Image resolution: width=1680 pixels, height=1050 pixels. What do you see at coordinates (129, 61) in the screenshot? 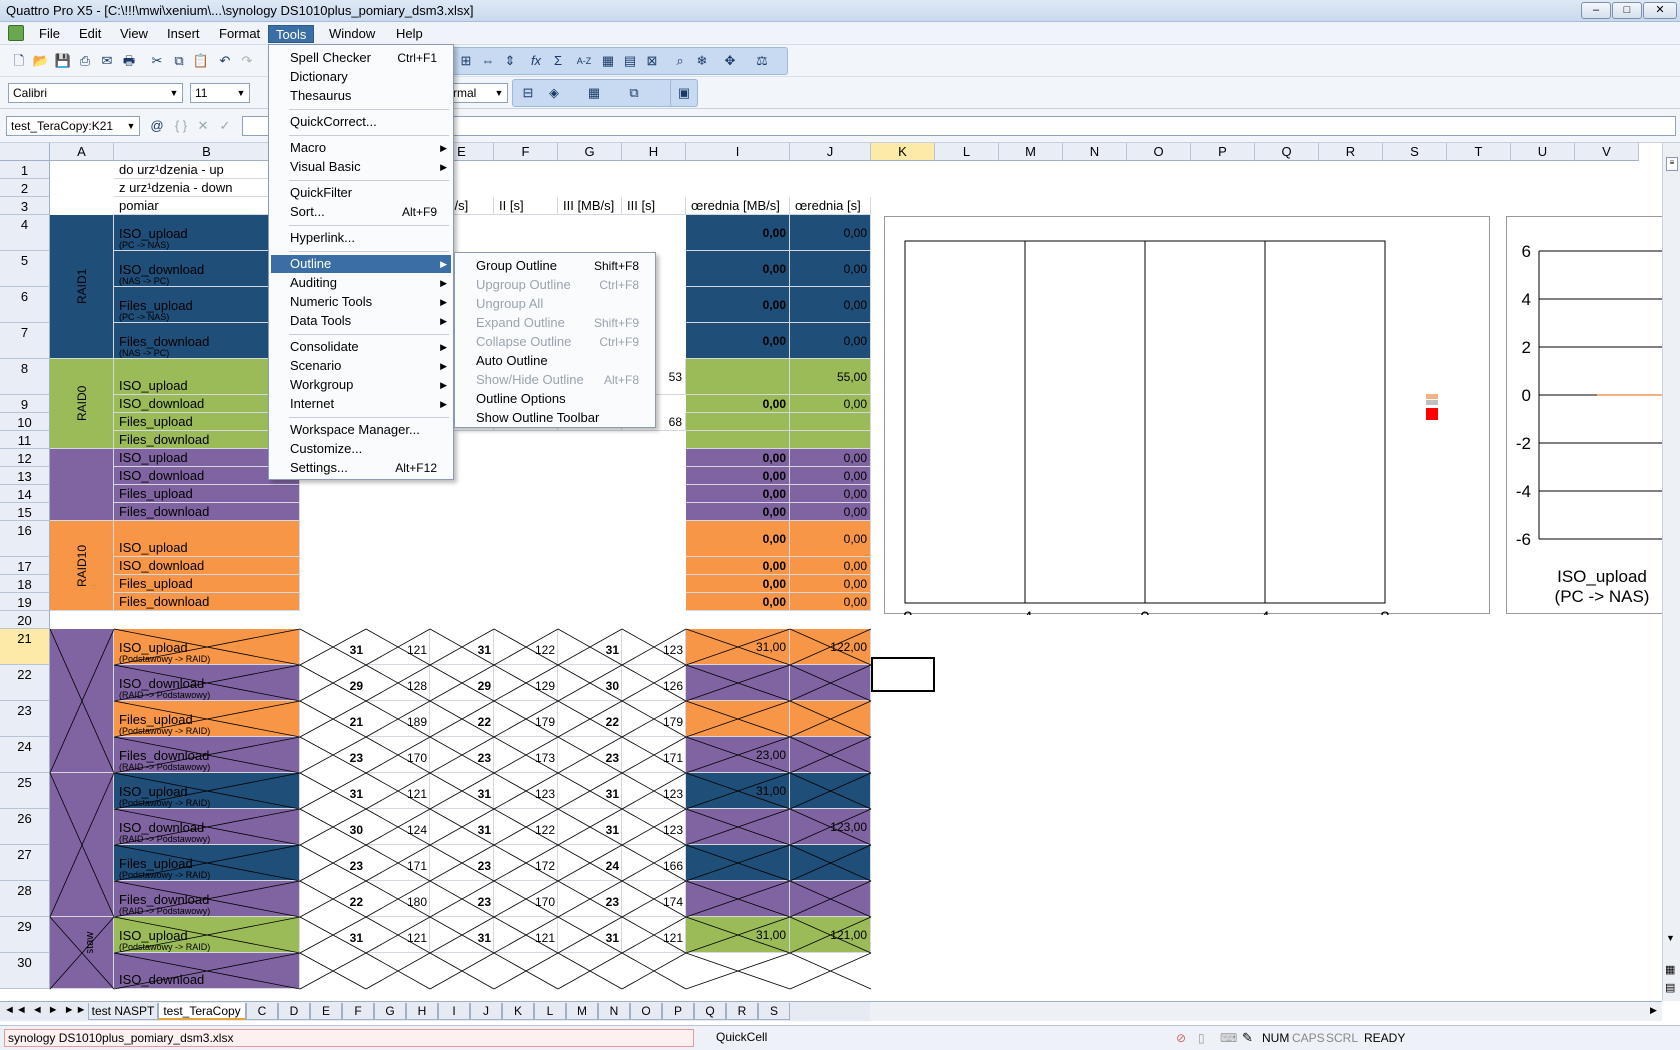
I see `print-icon: 🖶` at bounding box center [129, 61].